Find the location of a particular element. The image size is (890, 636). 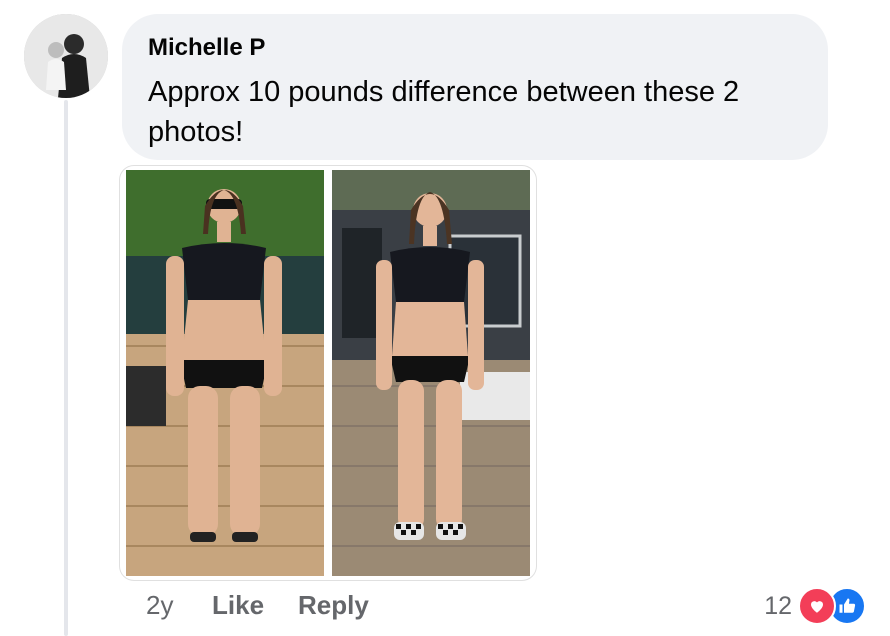

like-button: Like is located at coordinates (238, 605).